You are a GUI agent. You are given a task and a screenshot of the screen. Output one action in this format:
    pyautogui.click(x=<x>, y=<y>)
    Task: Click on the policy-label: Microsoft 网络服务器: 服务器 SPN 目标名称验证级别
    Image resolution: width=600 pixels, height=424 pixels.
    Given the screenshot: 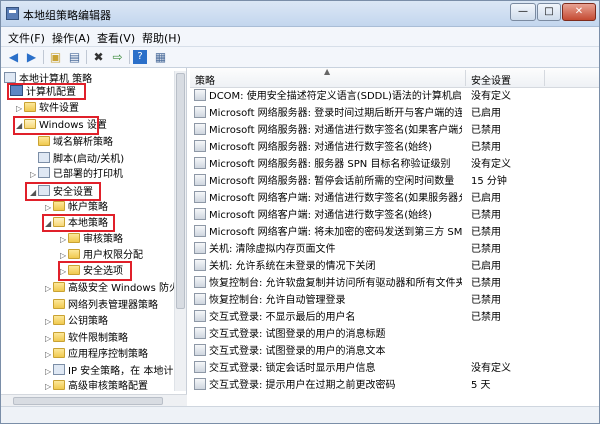 What is the action you would take?
    pyautogui.click(x=330, y=164)
    